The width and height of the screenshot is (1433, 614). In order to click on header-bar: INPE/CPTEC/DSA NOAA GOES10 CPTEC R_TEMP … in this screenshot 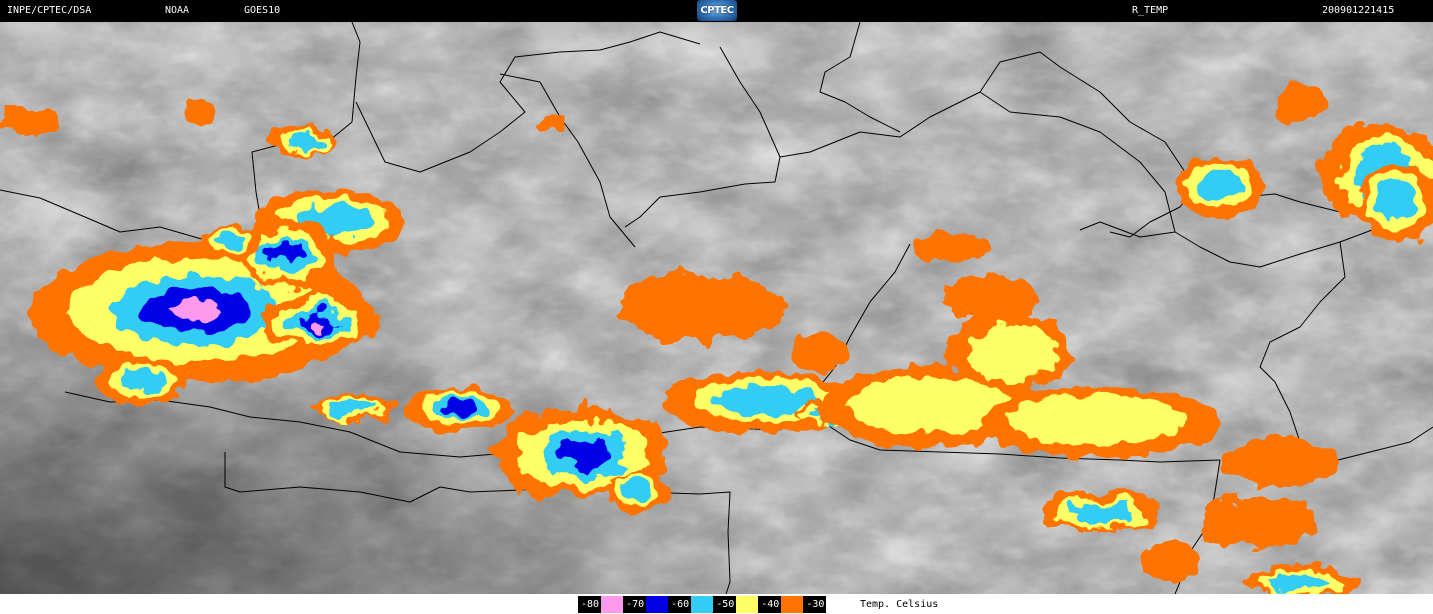, I will do `click(716, 11)`.